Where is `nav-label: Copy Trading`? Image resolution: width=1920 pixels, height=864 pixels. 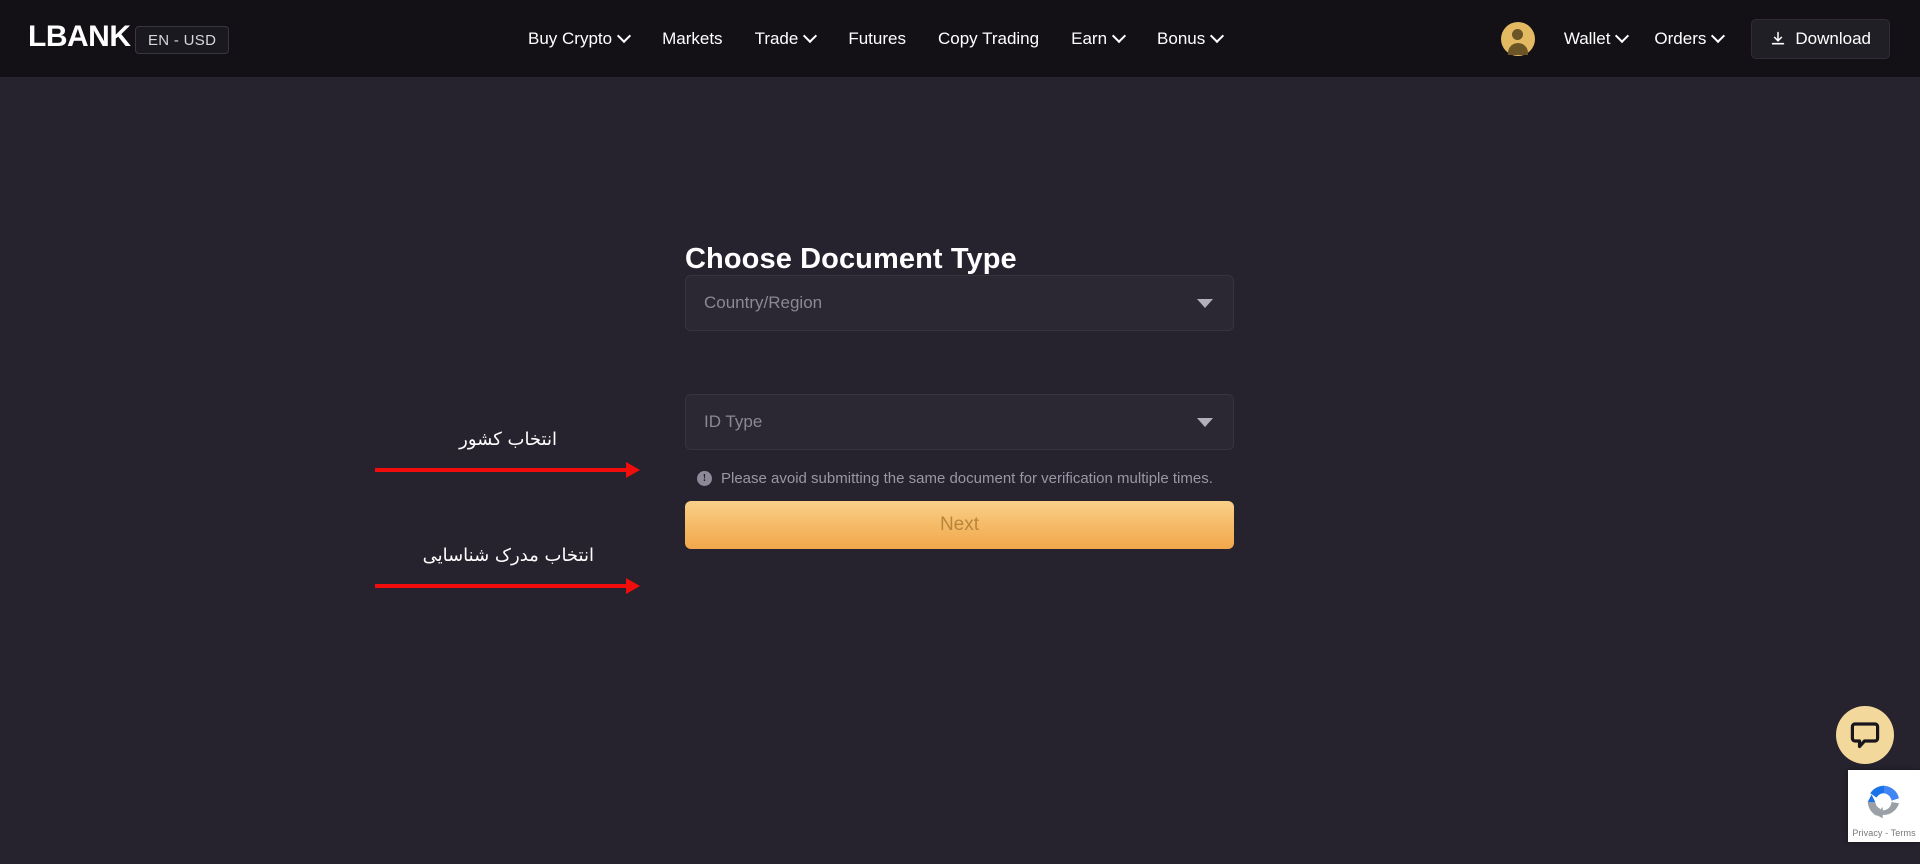 nav-label: Copy Trading is located at coordinates (988, 38).